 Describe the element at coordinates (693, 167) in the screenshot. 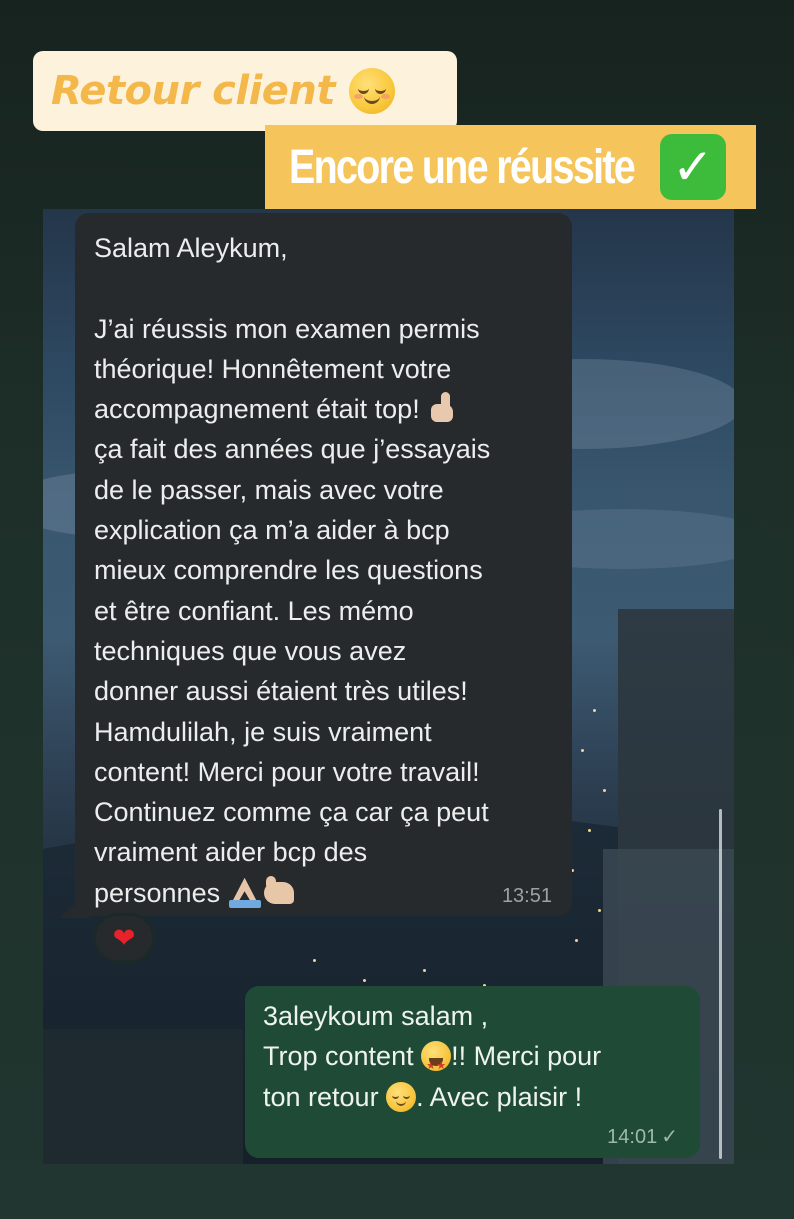

I see `check-mark-icon: ✓` at that location.